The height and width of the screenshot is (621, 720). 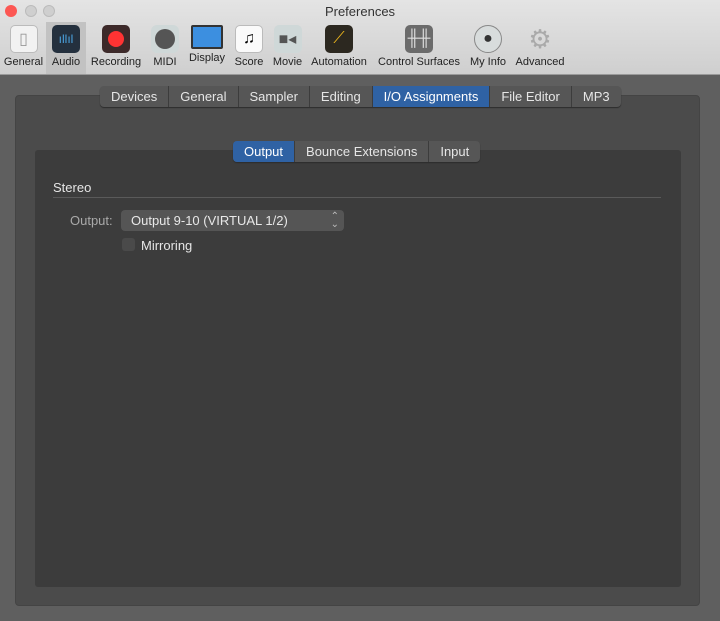 I want to click on toolbar-score: ♫ Score, so click(x=249, y=48).